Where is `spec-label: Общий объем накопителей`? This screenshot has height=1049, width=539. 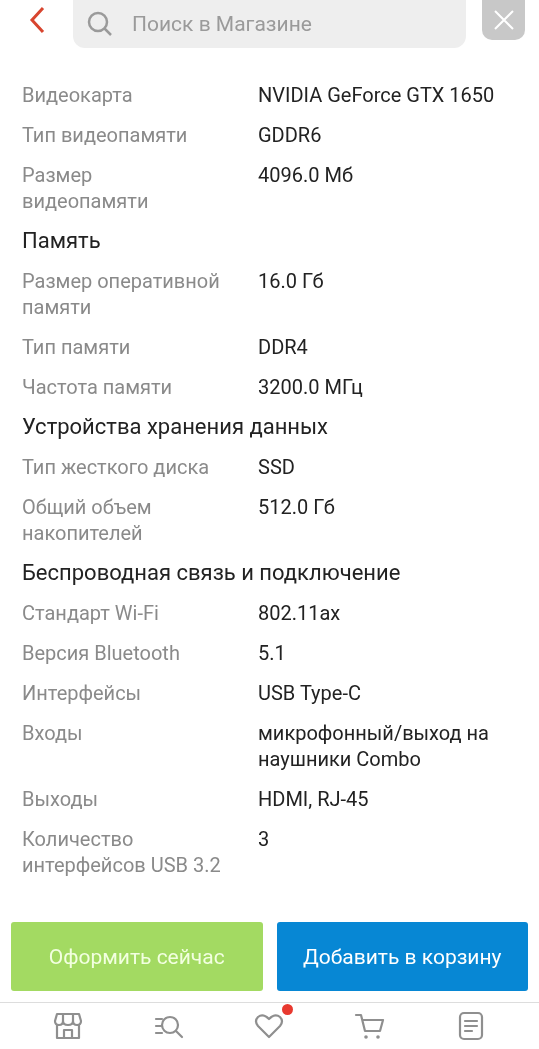 spec-label: Общий объем накопителей is located at coordinates (87, 520).